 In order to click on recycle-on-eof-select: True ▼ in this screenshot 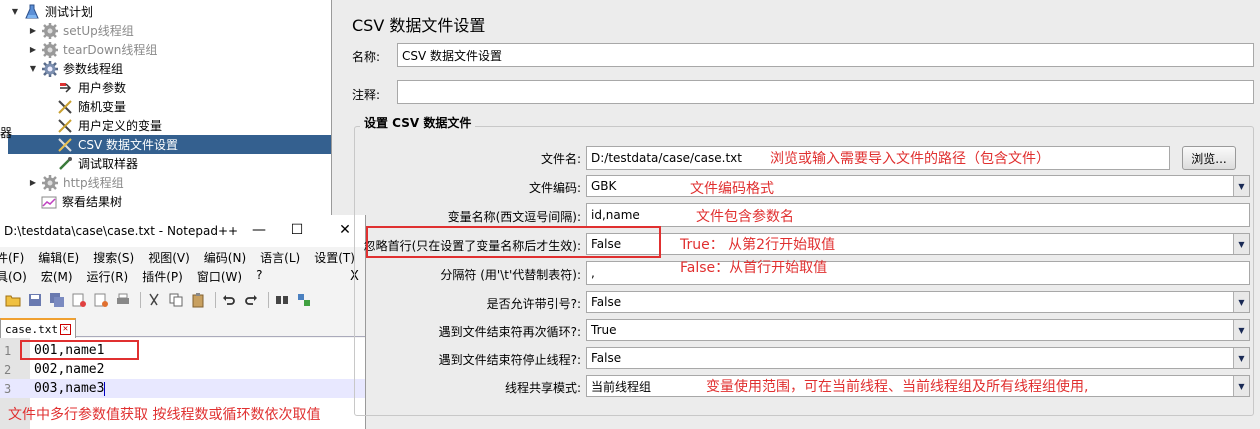, I will do `click(918, 330)`.